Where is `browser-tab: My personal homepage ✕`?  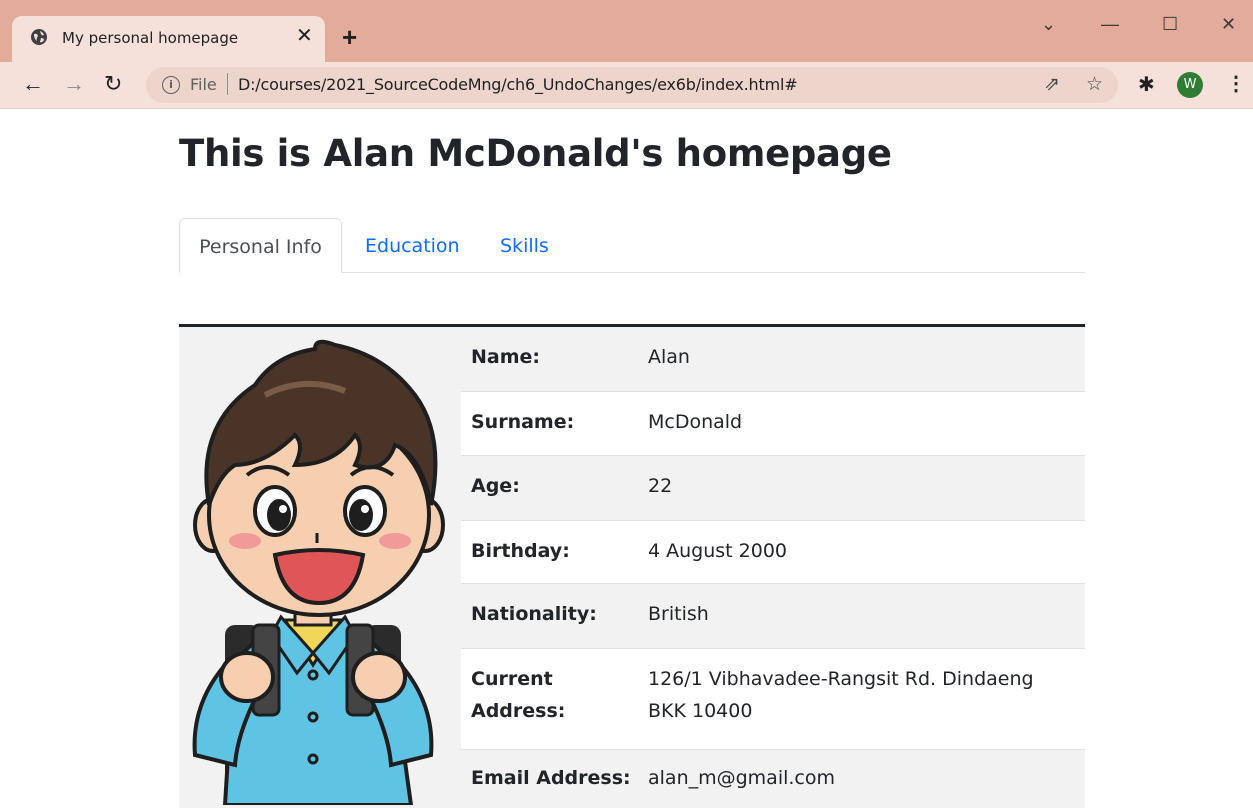
browser-tab: My personal homepage ✕ is located at coordinates (168, 39).